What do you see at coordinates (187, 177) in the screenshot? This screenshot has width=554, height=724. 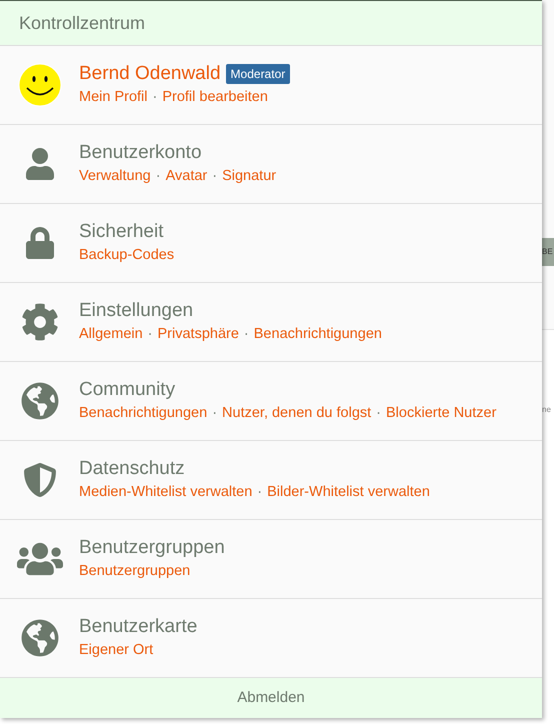 I see `menu-link: Avatar` at bounding box center [187, 177].